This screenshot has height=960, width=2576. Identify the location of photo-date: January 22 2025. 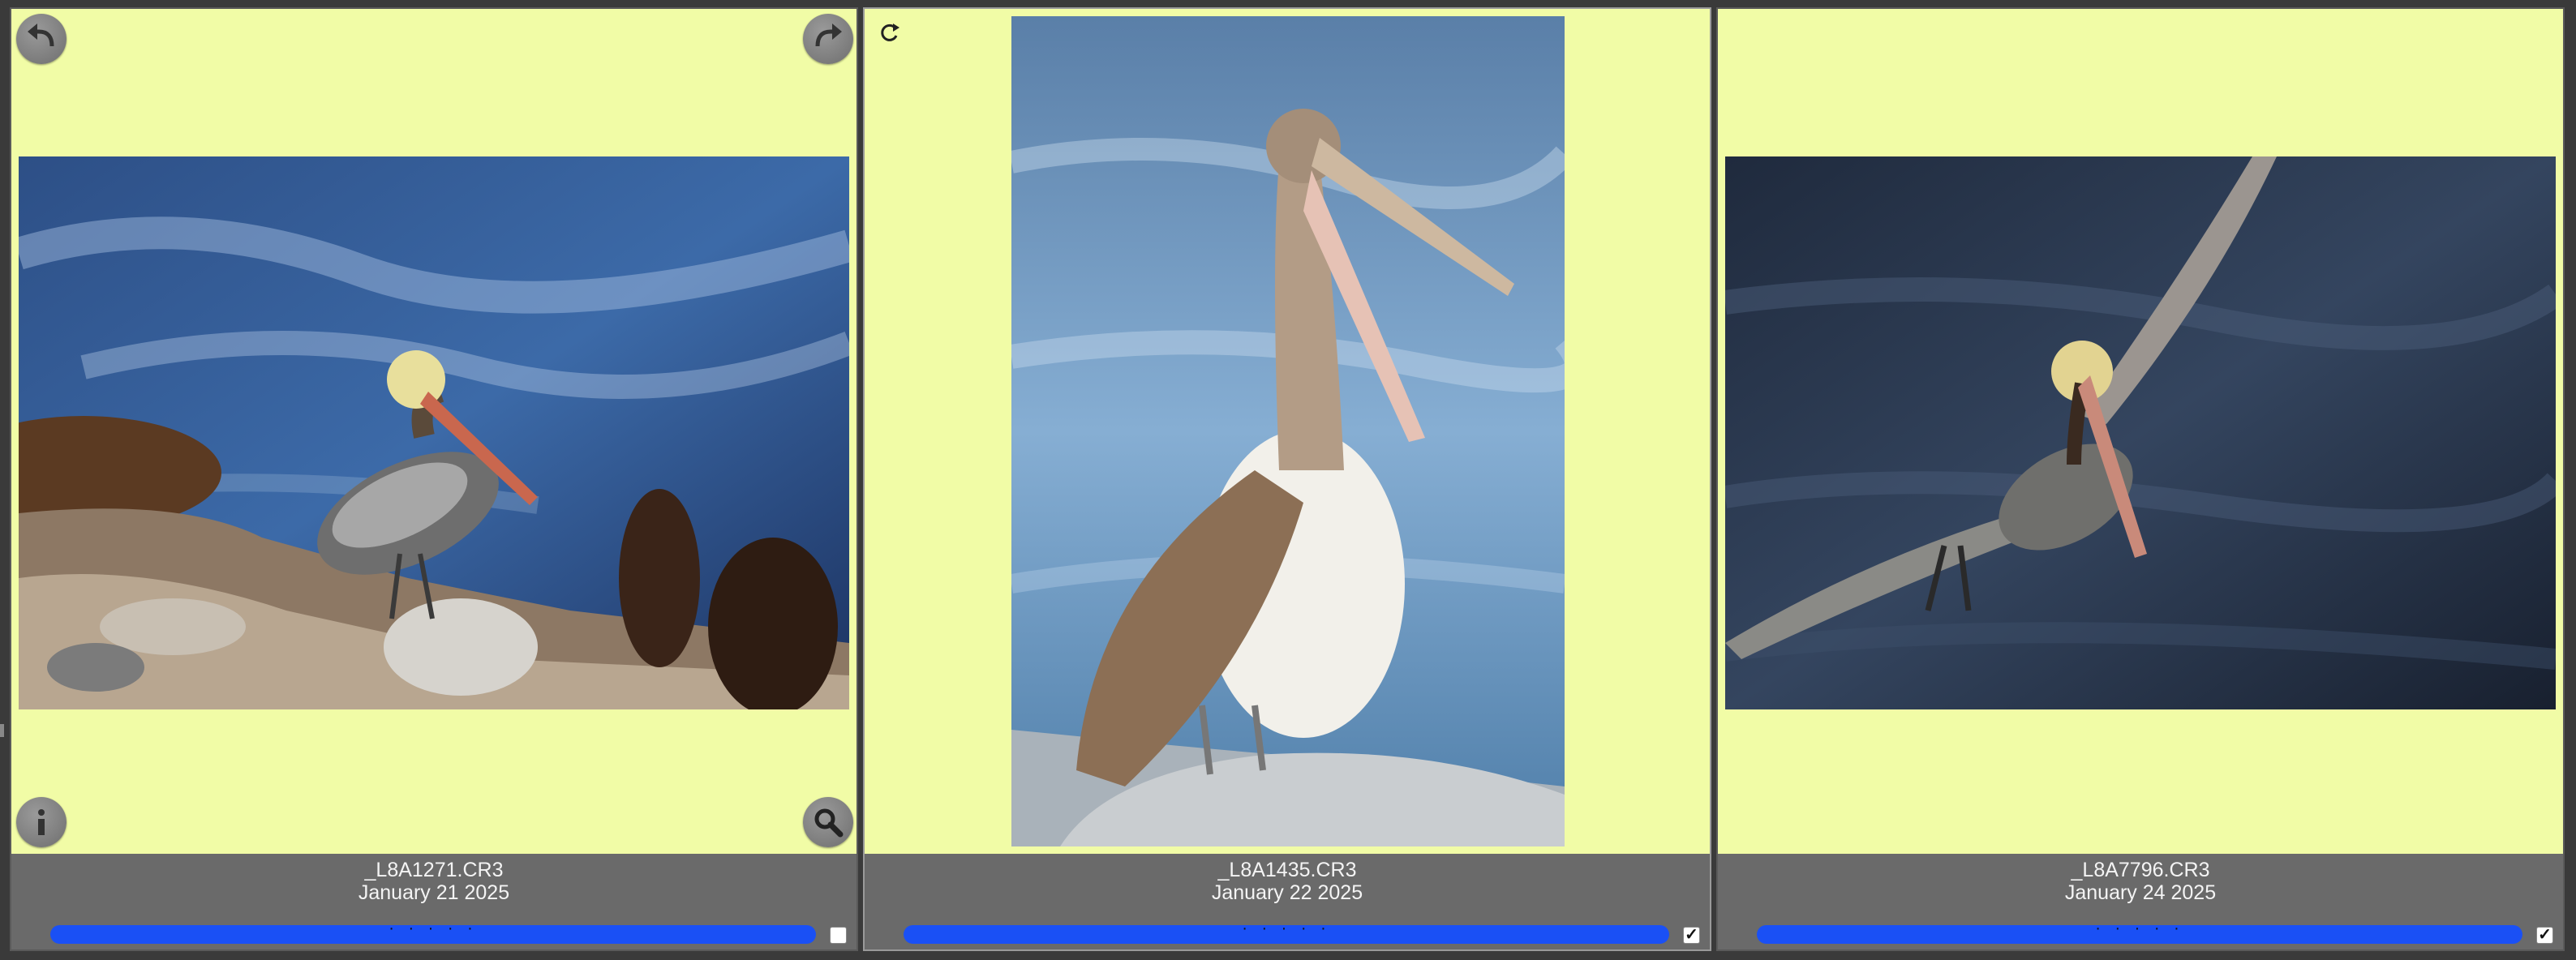
(1287, 892).